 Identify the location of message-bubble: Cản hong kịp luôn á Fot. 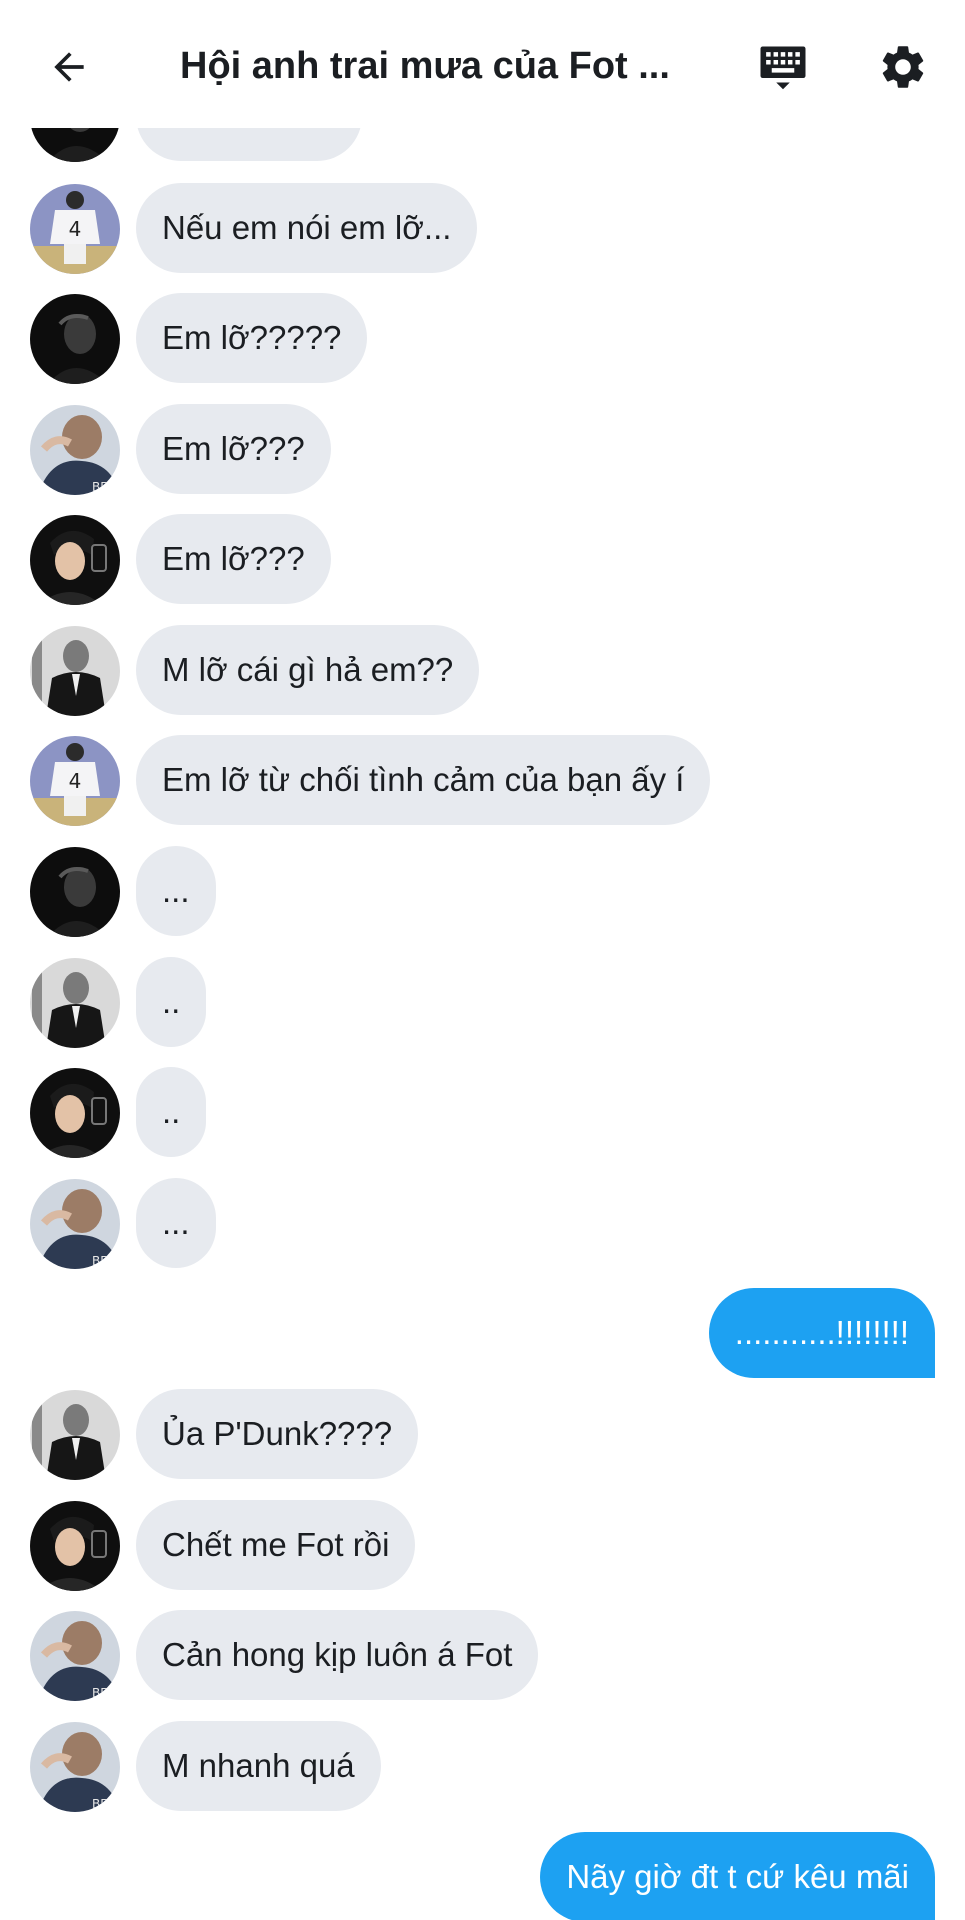
(337, 1655).